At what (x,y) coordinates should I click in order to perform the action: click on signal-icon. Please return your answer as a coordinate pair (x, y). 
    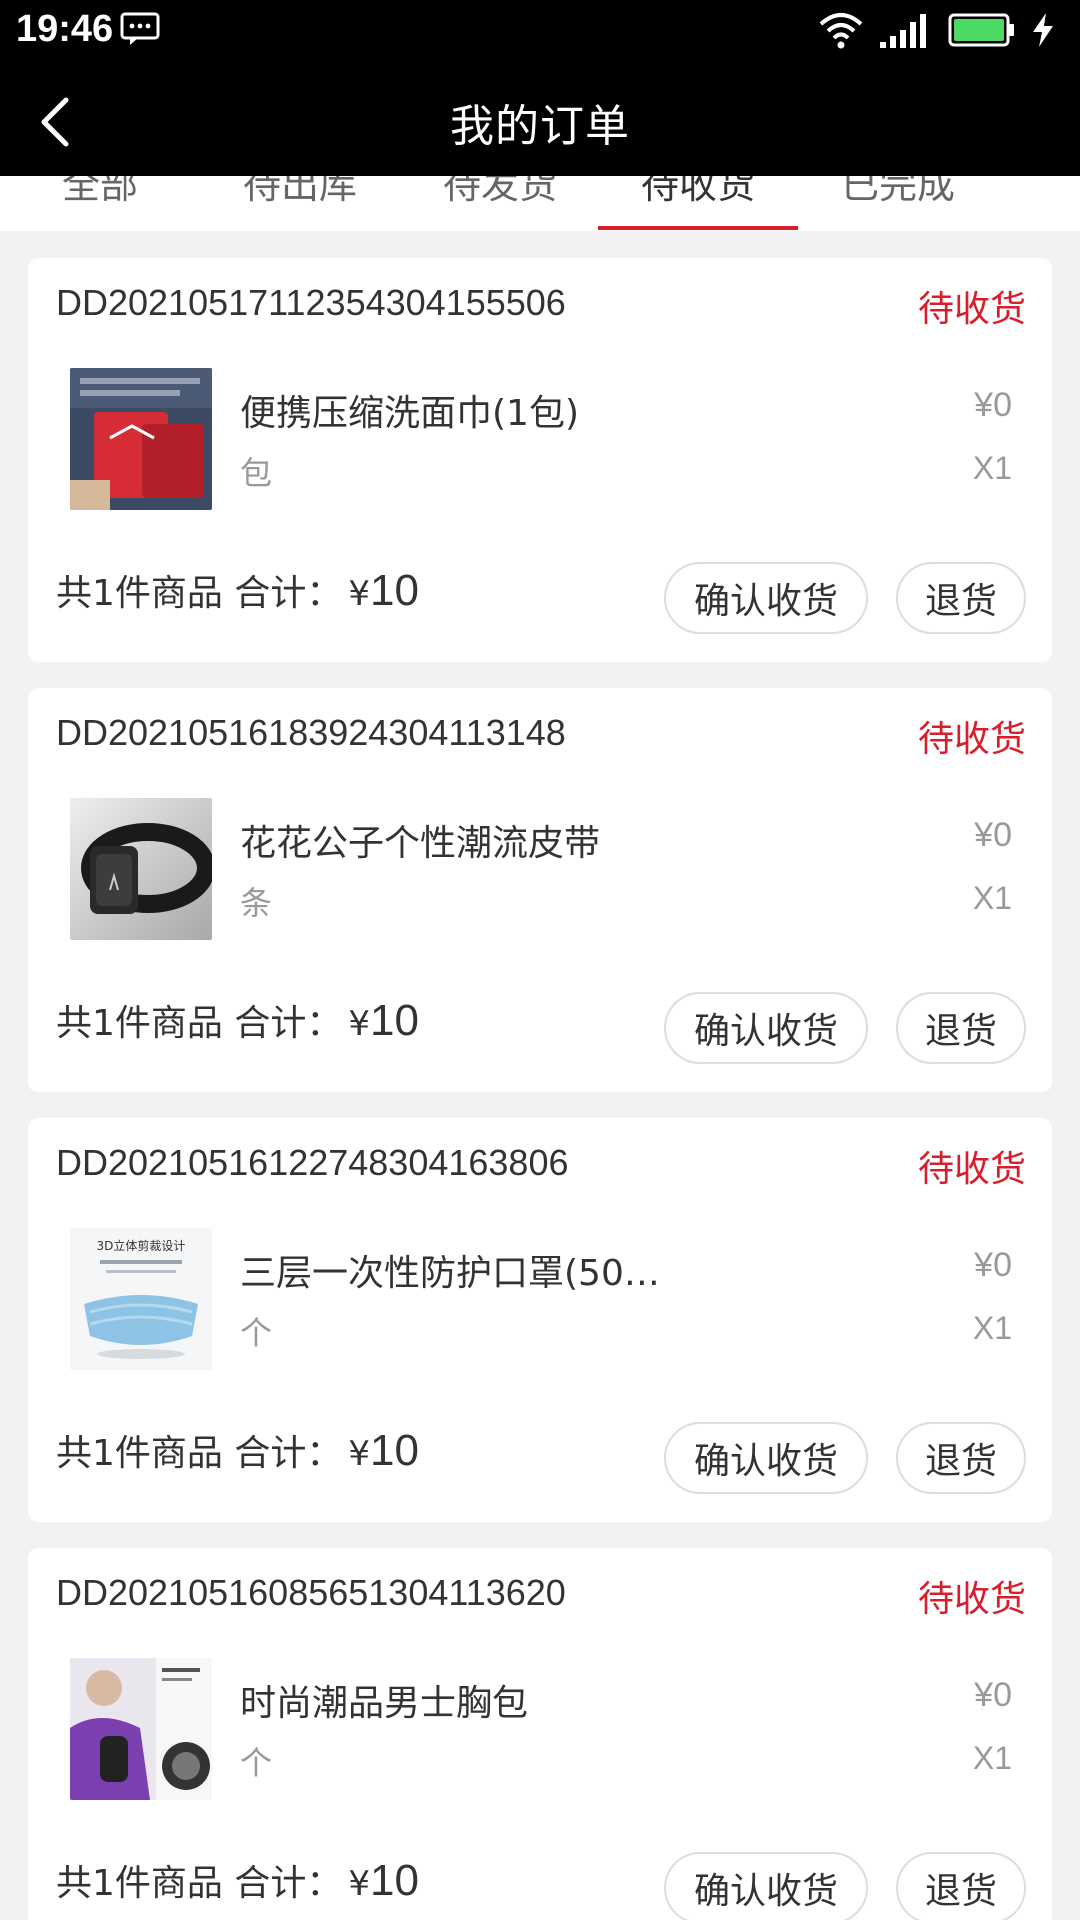
    Looking at the image, I should click on (903, 31).